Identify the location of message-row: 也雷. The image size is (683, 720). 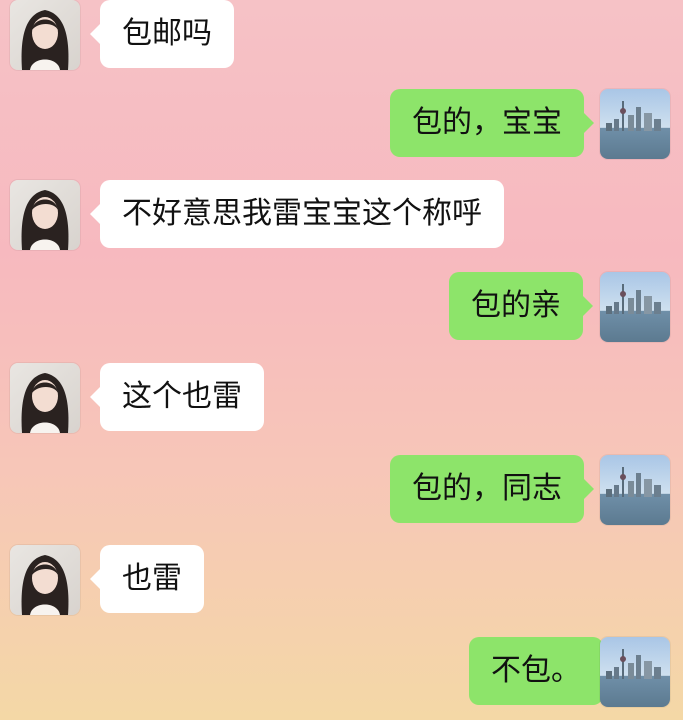
(341, 580).